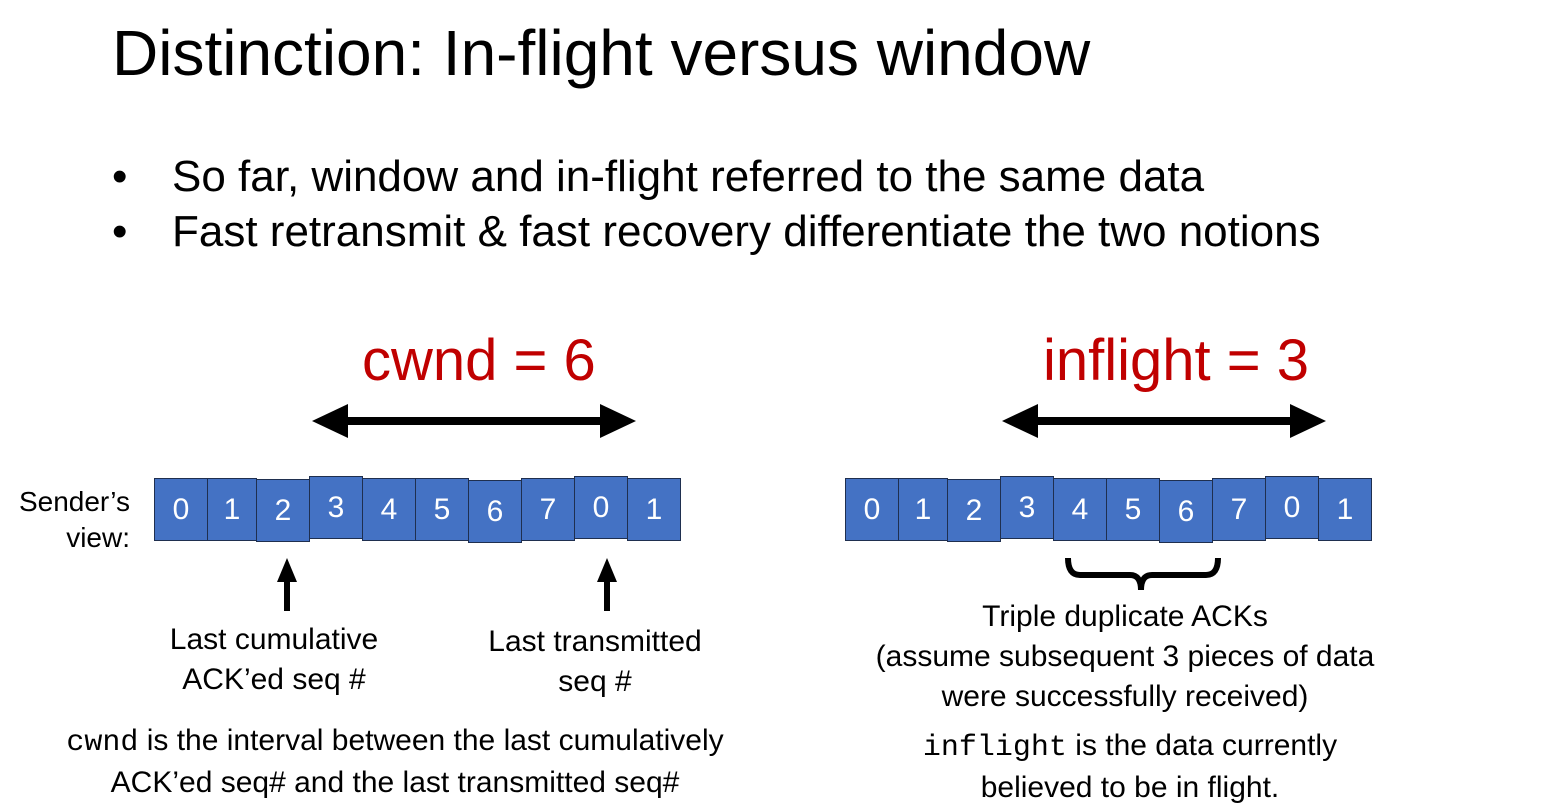  What do you see at coordinates (389, 509) in the screenshot?
I see `left-seq-cell-4: 4` at bounding box center [389, 509].